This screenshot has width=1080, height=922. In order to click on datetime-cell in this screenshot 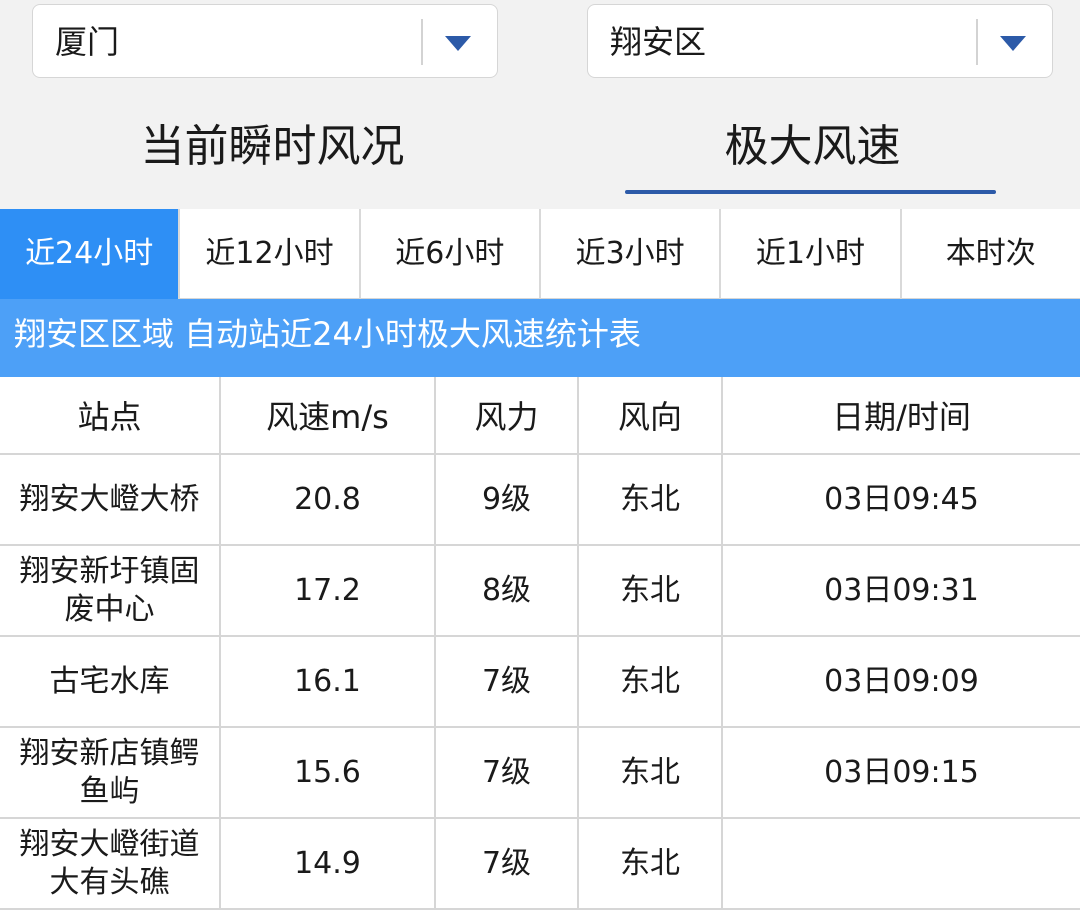, I will do `click(900, 863)`.